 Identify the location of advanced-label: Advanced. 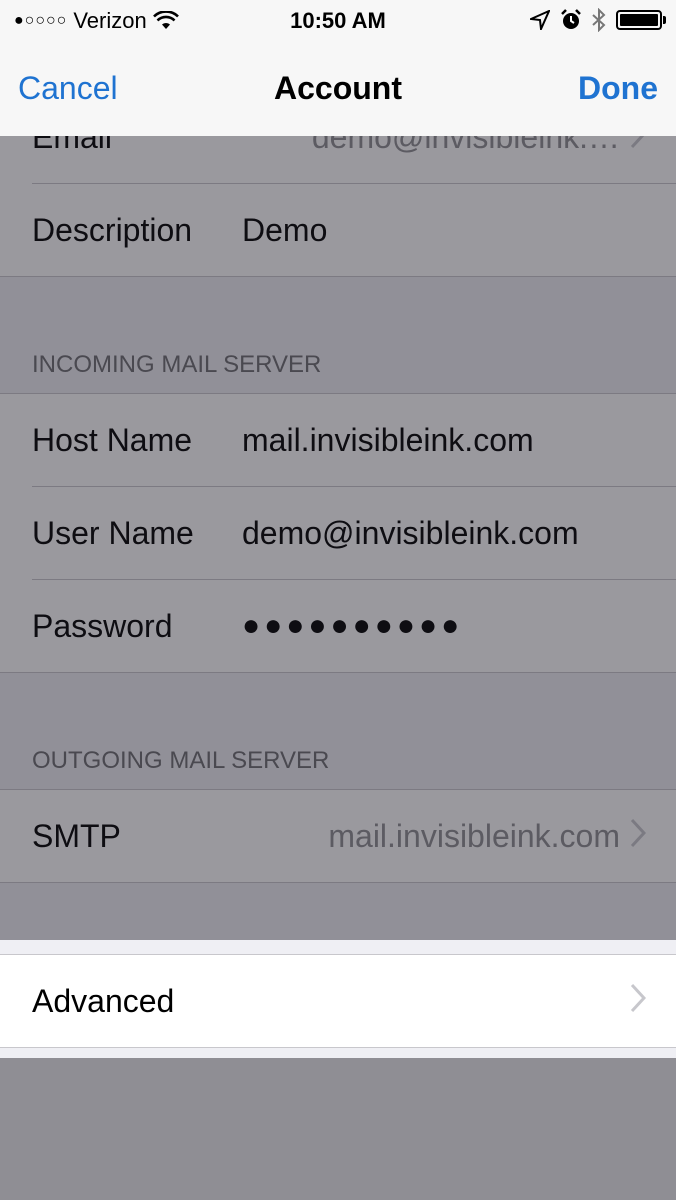
(103, 1000).